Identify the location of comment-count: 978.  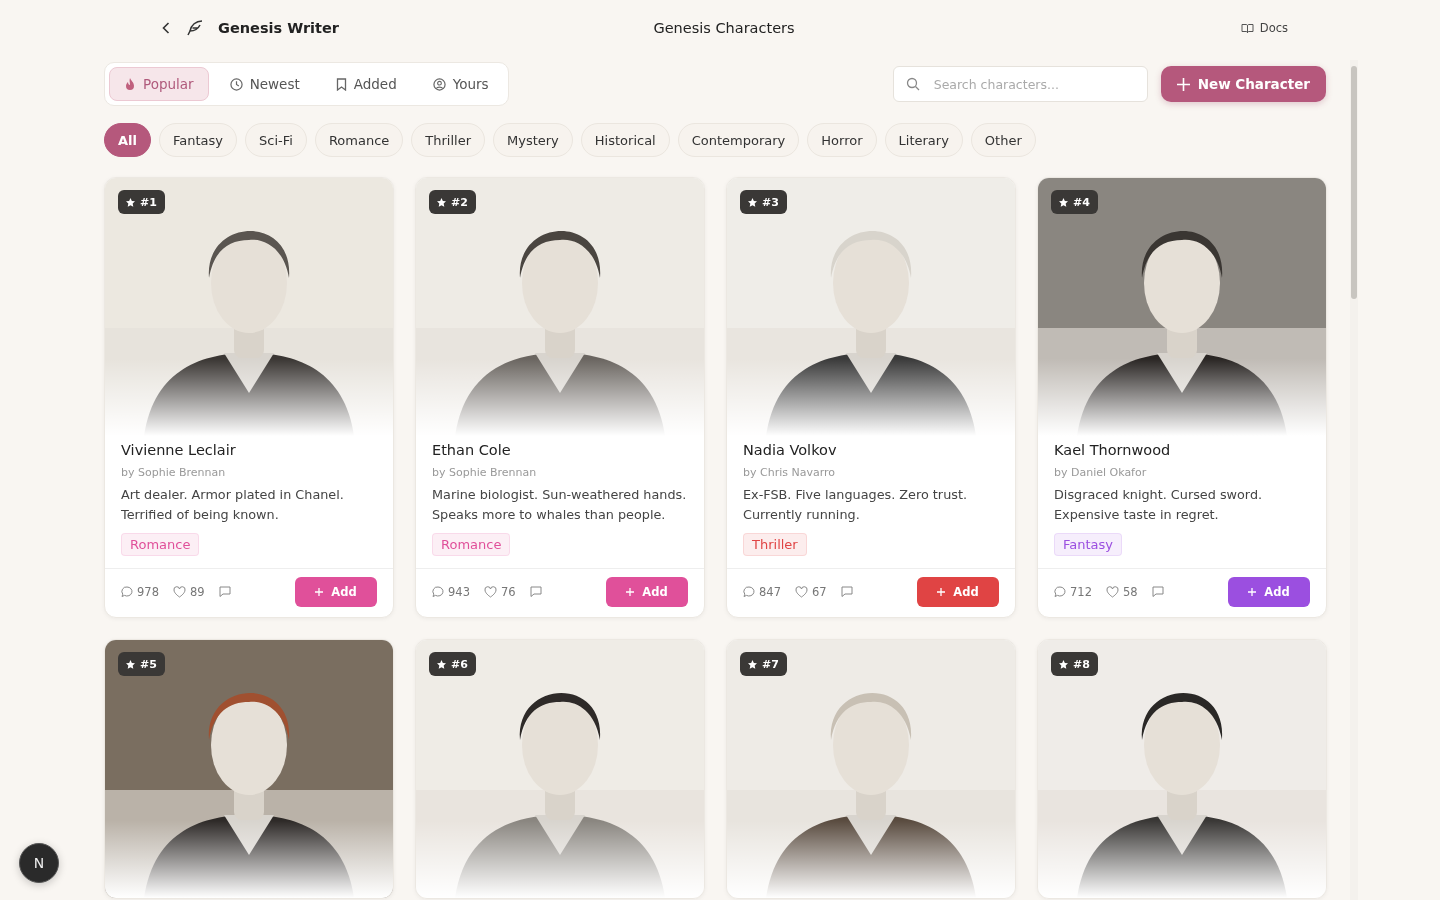
(148, 592).